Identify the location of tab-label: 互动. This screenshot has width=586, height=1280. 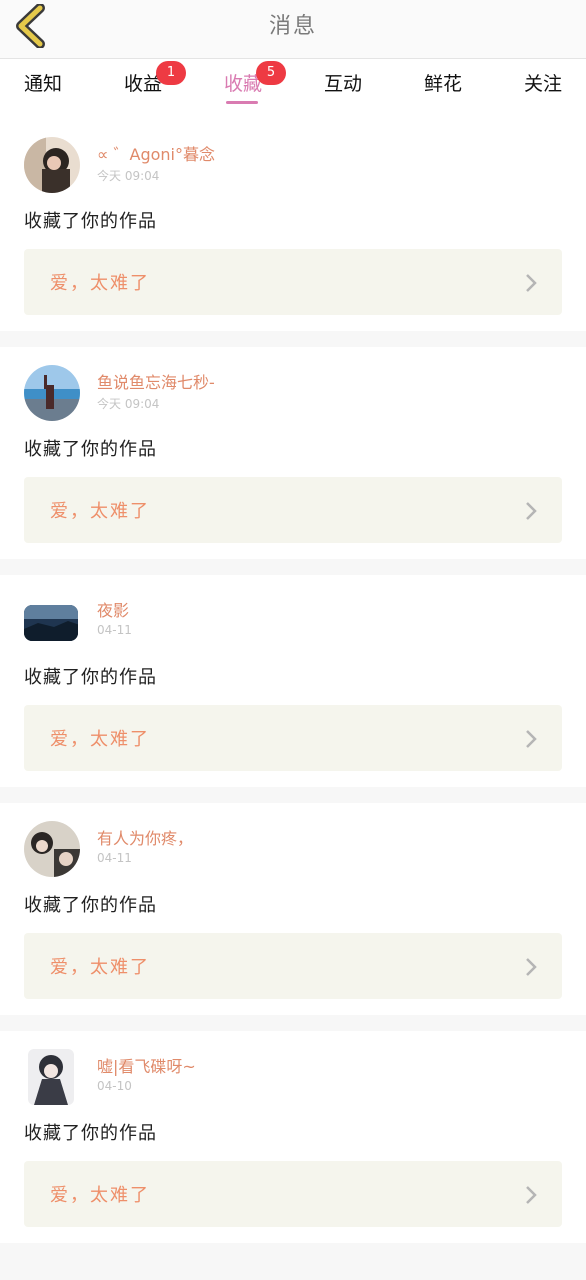
(343, 84).